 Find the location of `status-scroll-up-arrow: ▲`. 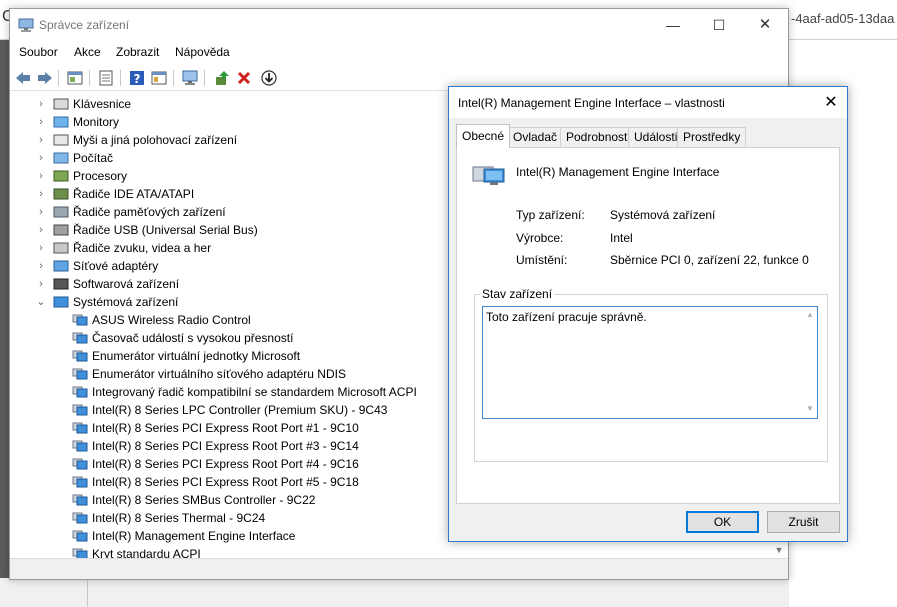

status-scroll-up-arrow: ▲ is located at coordinates (810, 315).